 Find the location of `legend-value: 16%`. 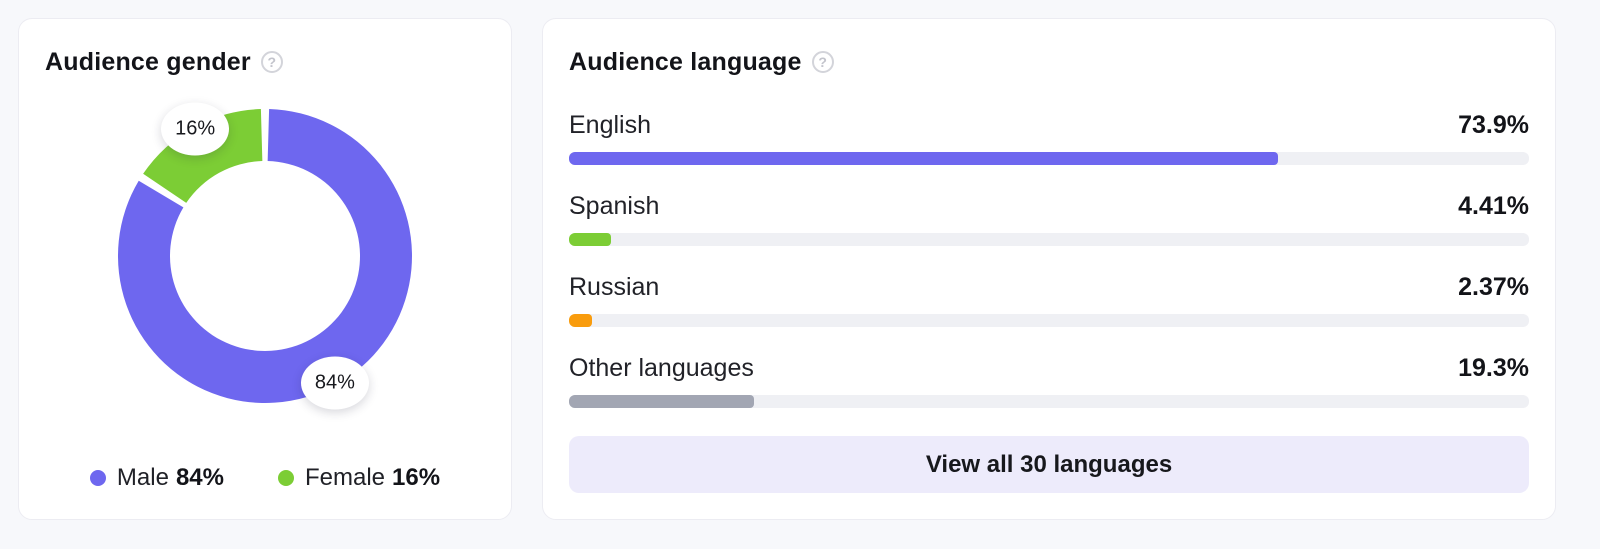

legend-value: 16% is located at coordinates (416, 477).